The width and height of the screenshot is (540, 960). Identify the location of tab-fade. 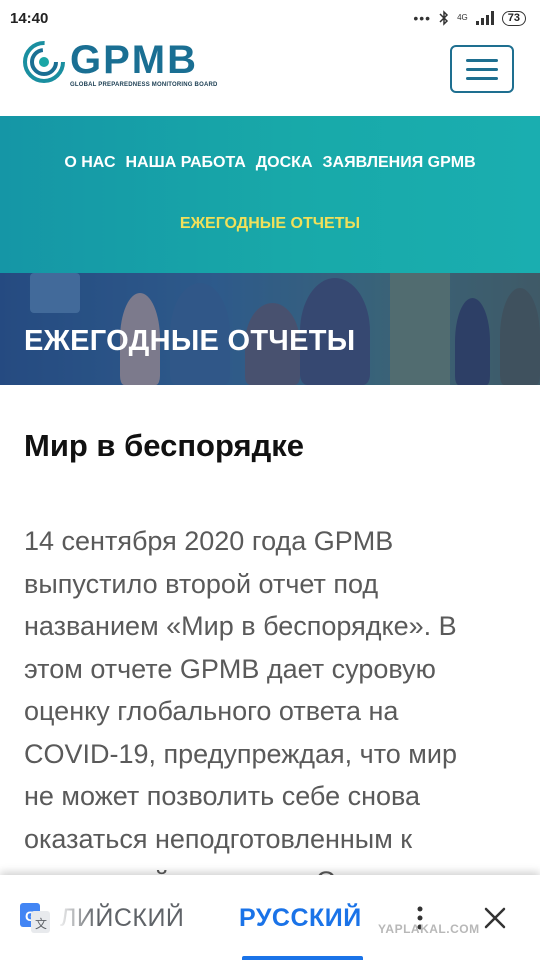
(76, 917).